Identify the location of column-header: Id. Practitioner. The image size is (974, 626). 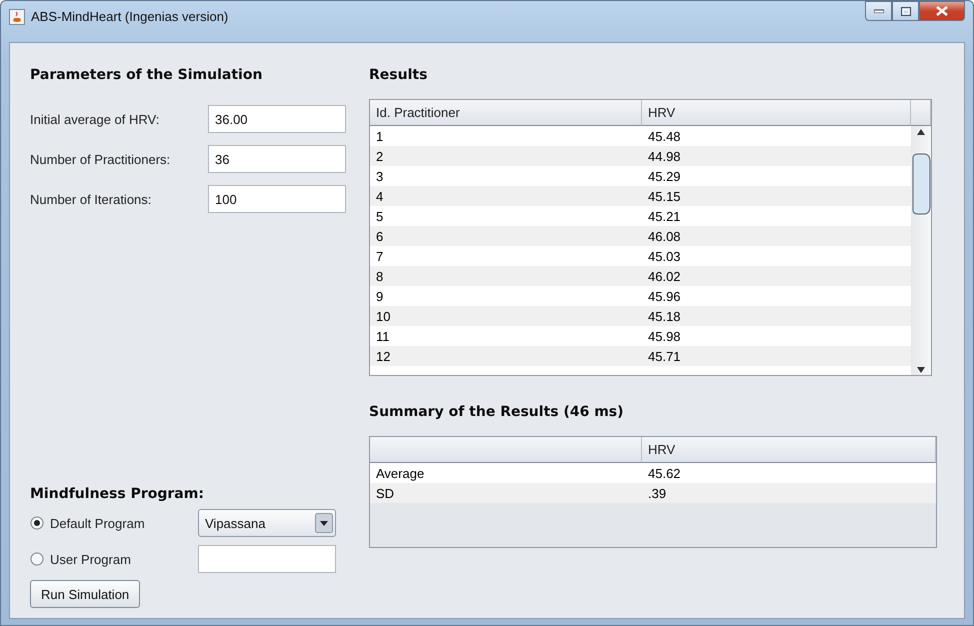
(506, 113).